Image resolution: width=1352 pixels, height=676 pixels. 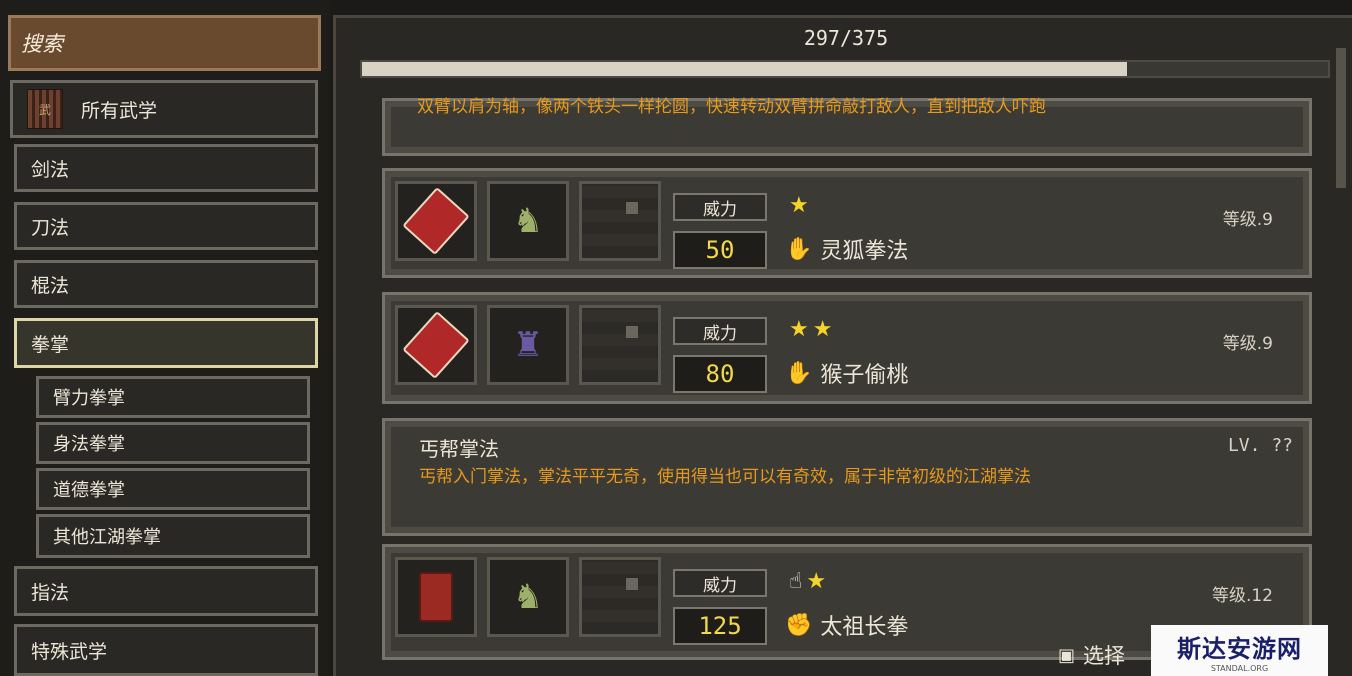 What do you see at coordinates (1239, 668) in the screenshot?
I see `watermark-sub: STANDAL.ORG` at bounding box center [1239, 668].